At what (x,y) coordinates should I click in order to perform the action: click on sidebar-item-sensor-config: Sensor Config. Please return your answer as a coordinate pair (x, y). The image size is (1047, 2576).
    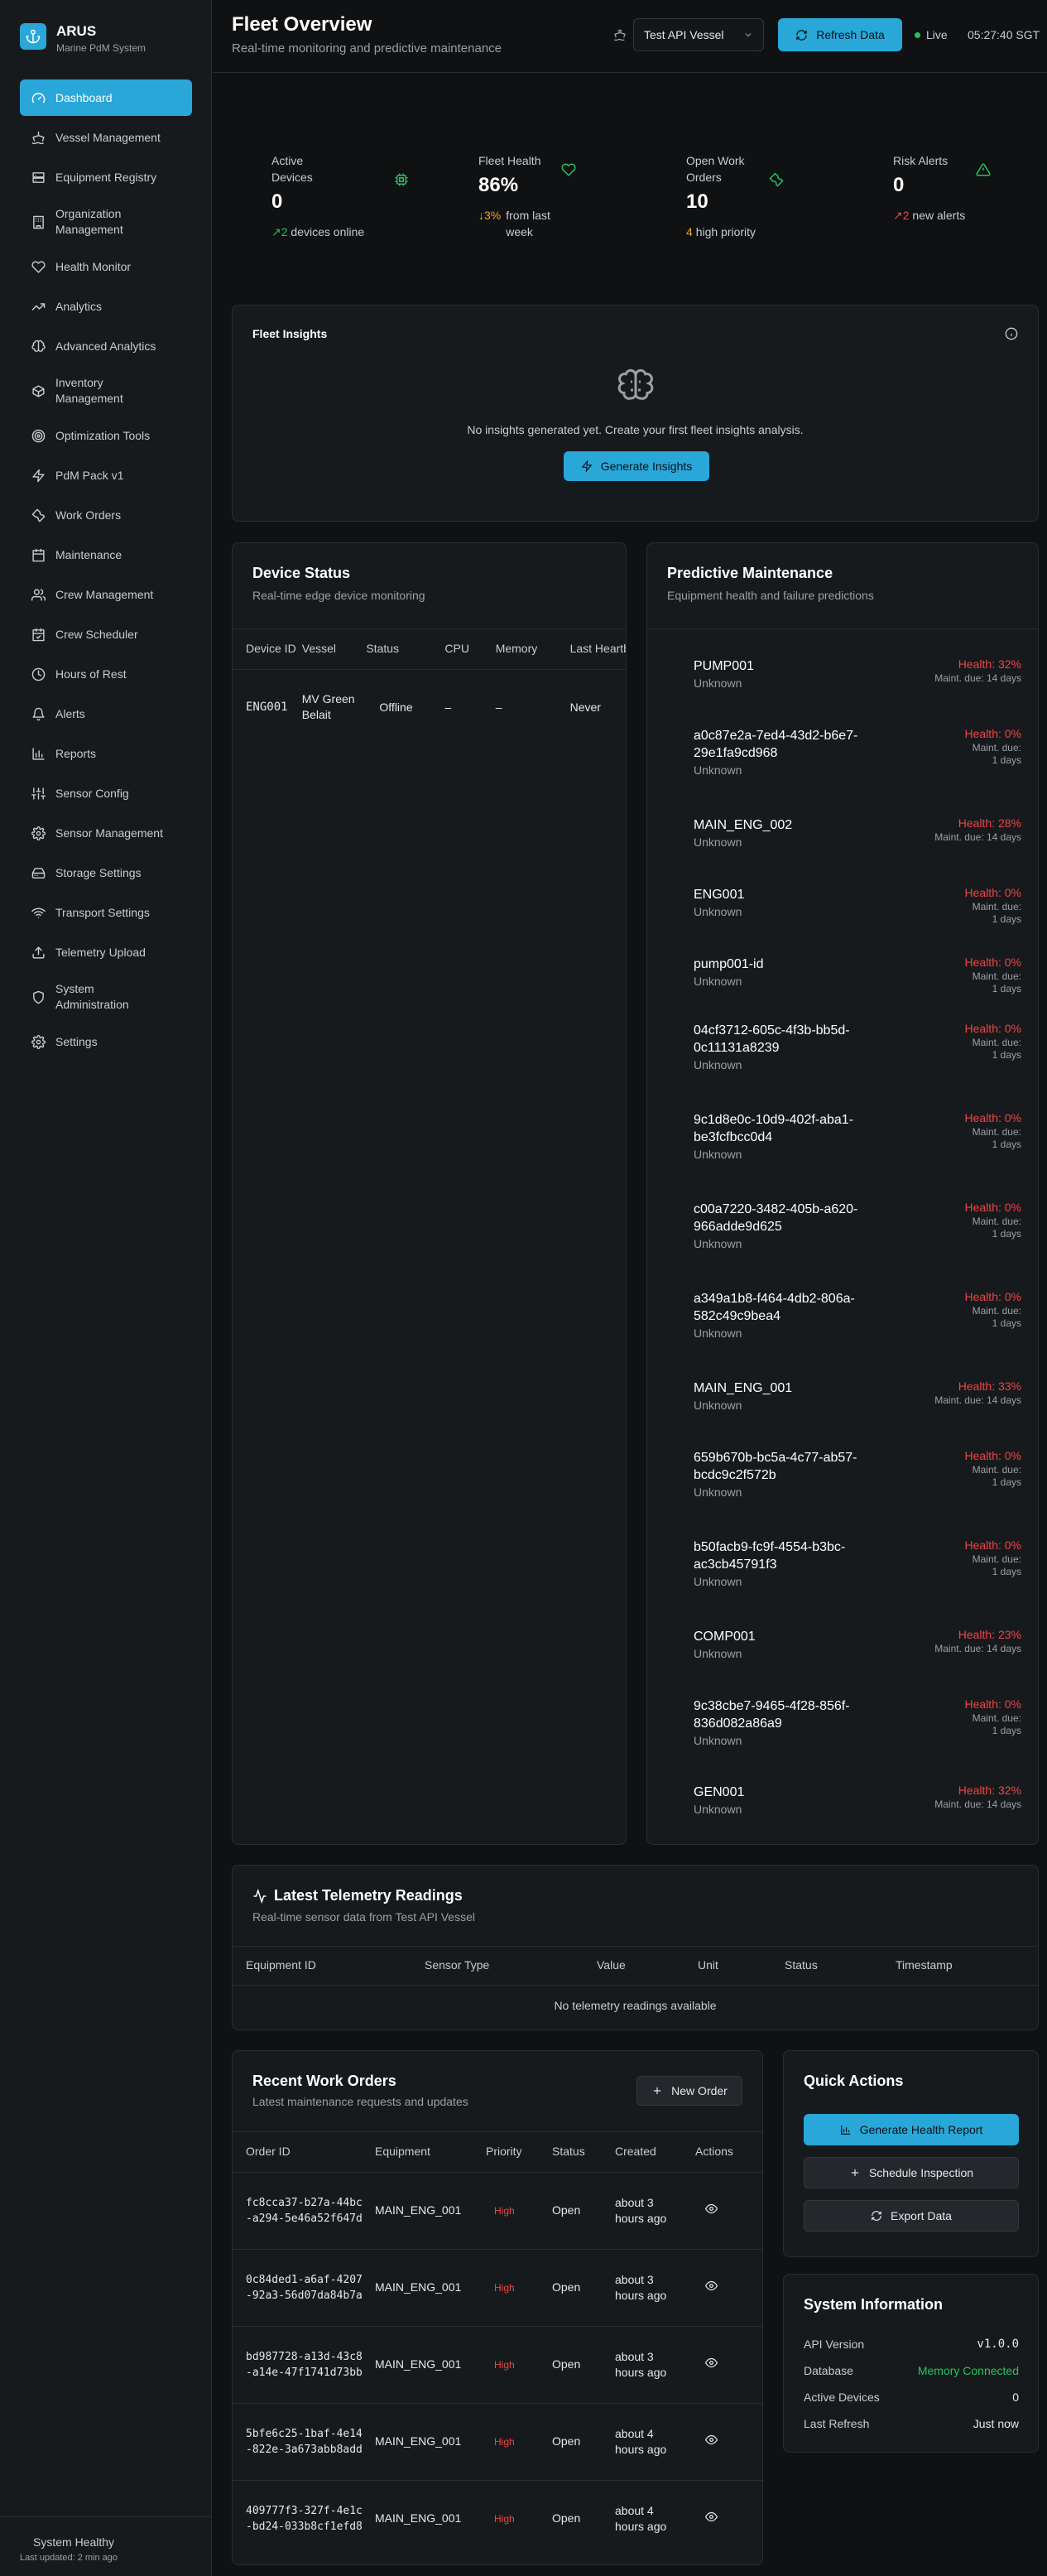
    Looking at the image, I should click on (106, 793).